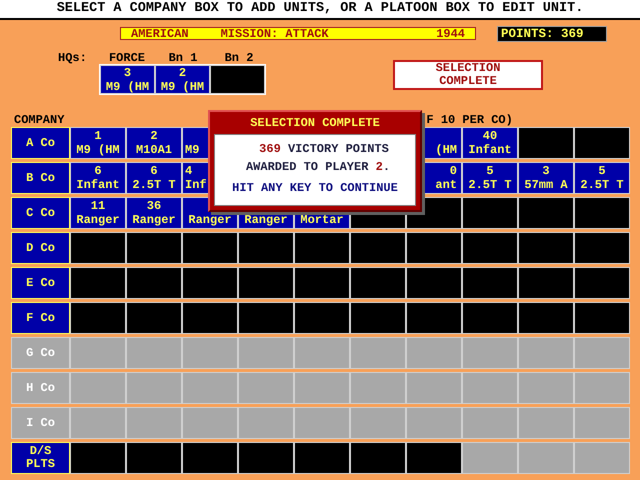 This screenshot has height=480, width=640. Describe the element at coordinates (320, 10) in the screenshot. I see `instruction-text: SELECT A COMPANY BOX TO ADD UNITS, OR A PLATOON BOX TO EDIT UNIT.` at that location.